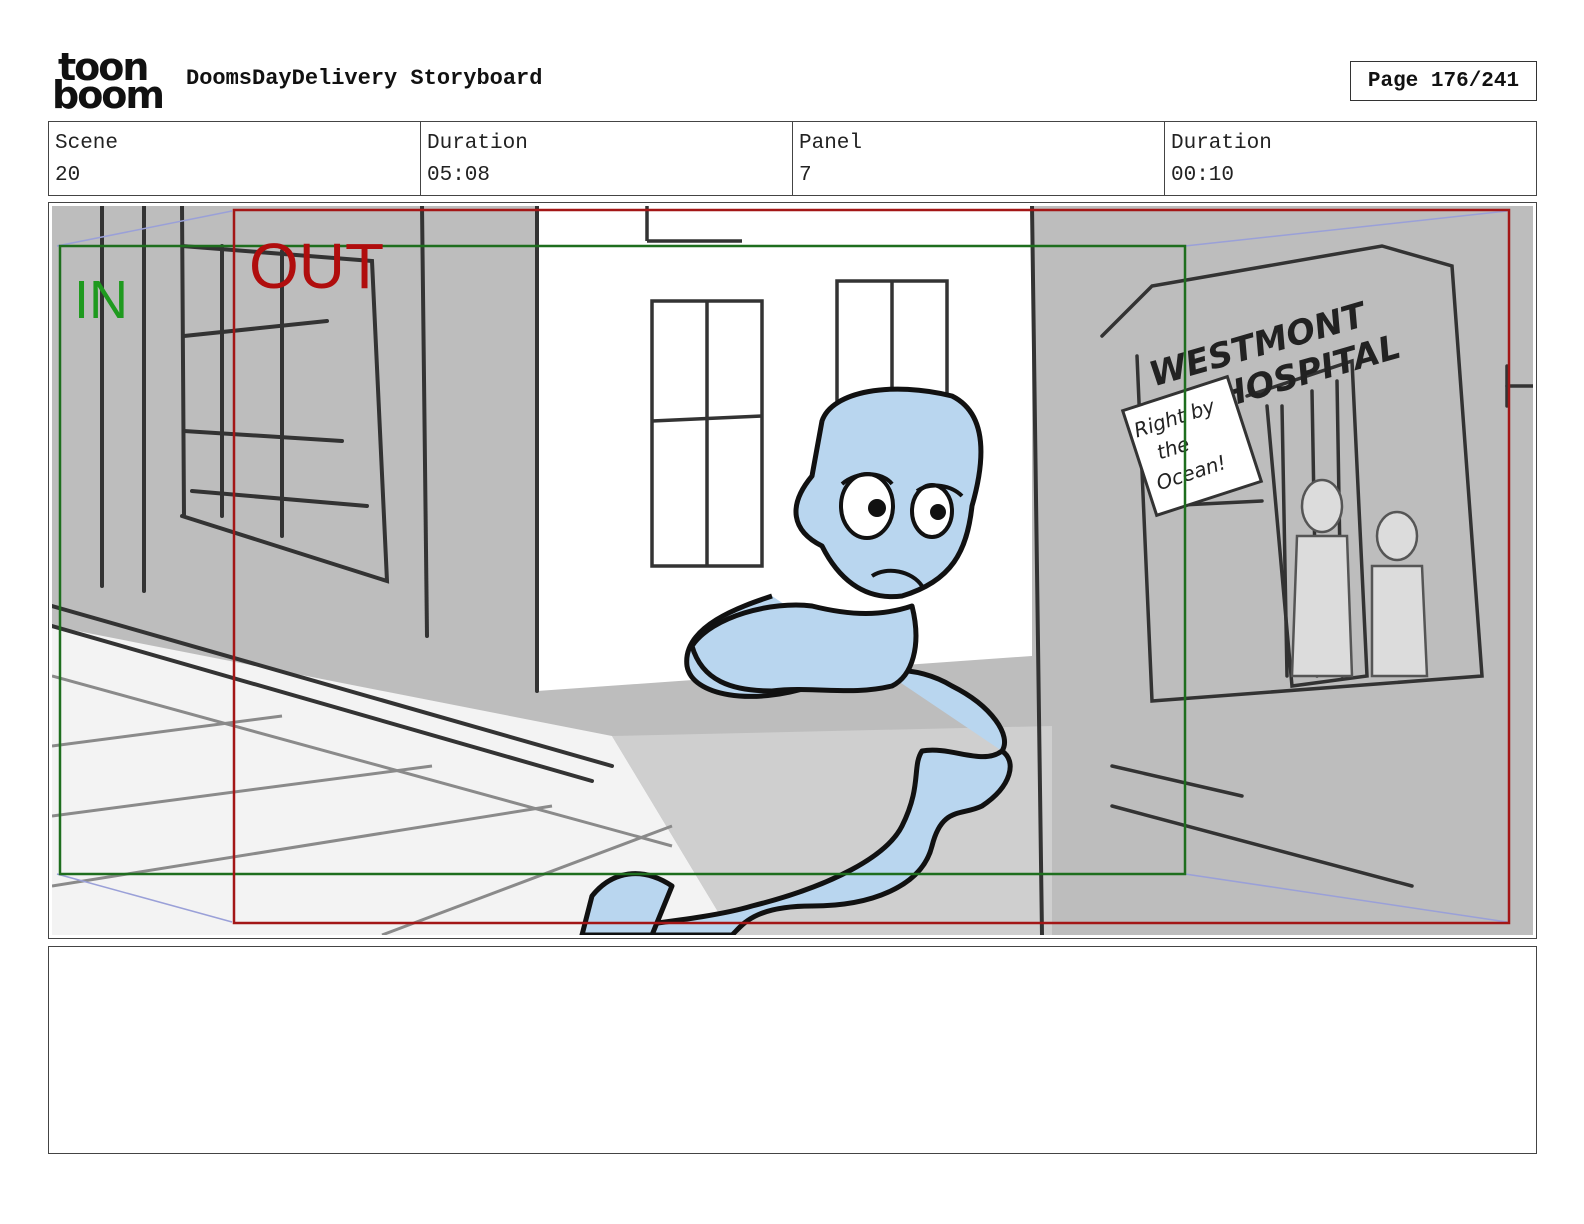  I want to click on scene-duration-value: 05:08, so click(459, 175).